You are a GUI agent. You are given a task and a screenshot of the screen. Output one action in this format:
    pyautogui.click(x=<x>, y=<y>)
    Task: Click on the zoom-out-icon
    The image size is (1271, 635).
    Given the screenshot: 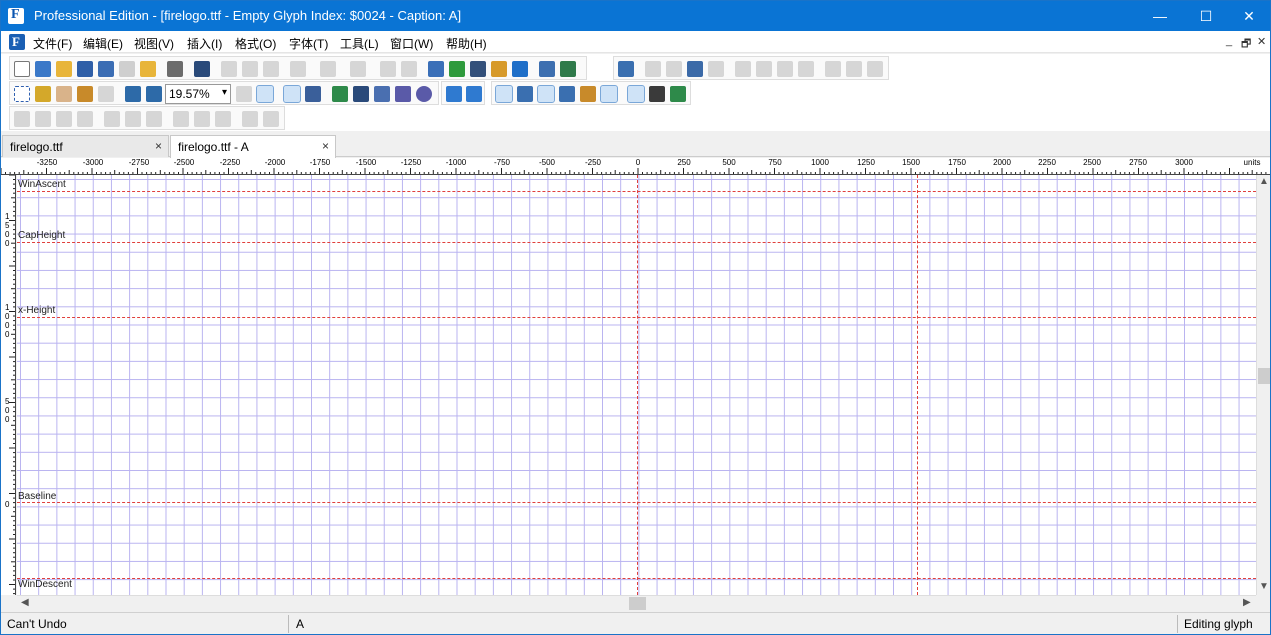 What is the action you would take?
    pyautogui.click(x=154, y=94)
    